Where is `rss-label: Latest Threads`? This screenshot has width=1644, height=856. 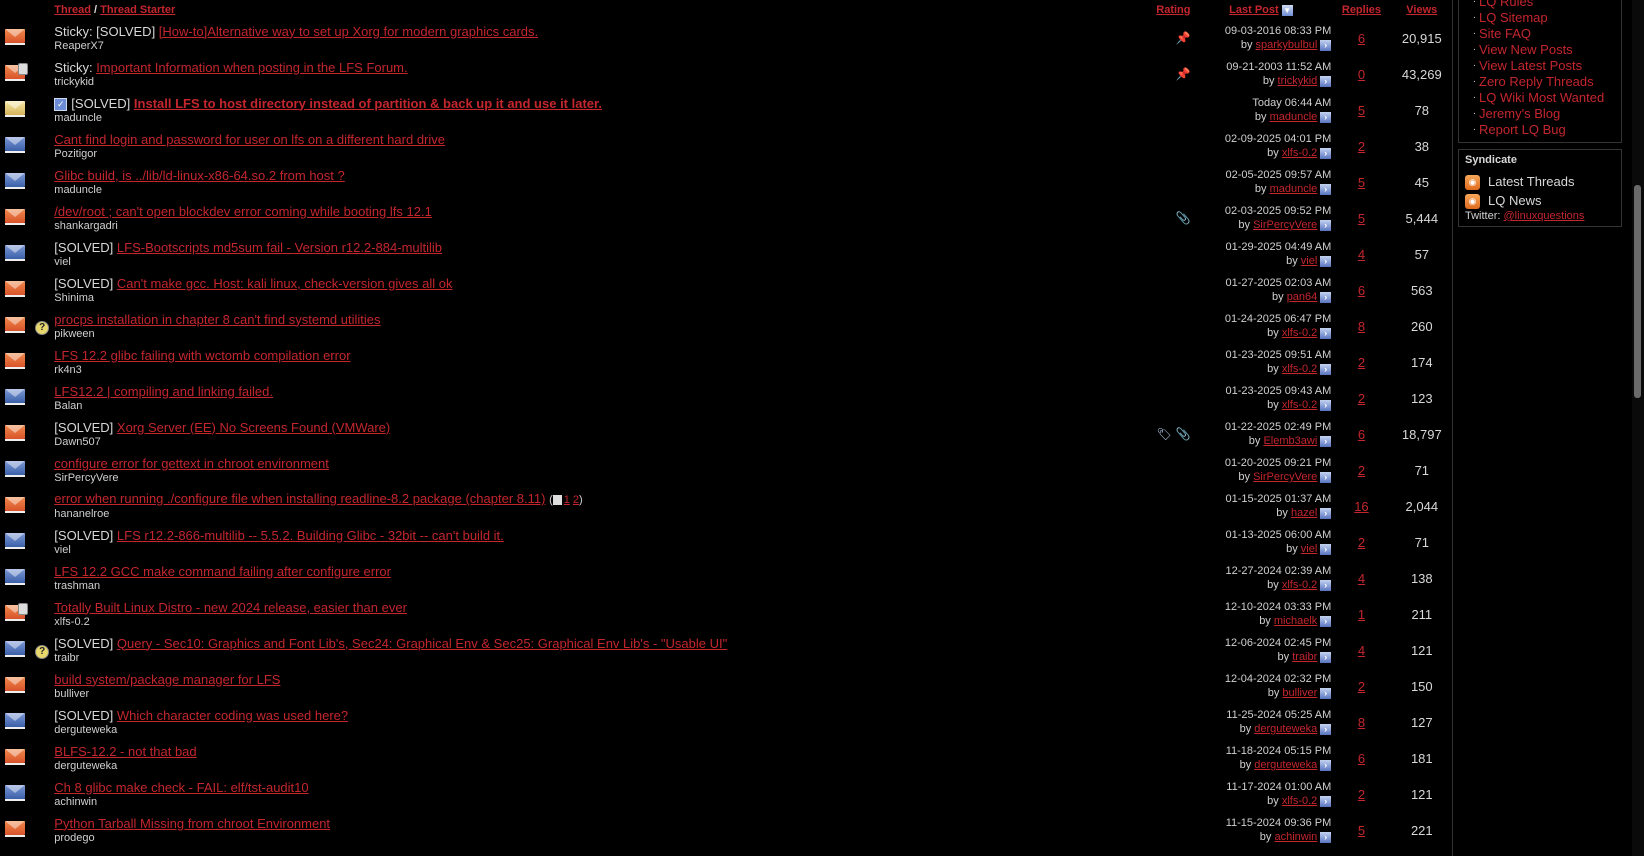
rss-label: Latest Threads is located at coordinates (1531, 181).